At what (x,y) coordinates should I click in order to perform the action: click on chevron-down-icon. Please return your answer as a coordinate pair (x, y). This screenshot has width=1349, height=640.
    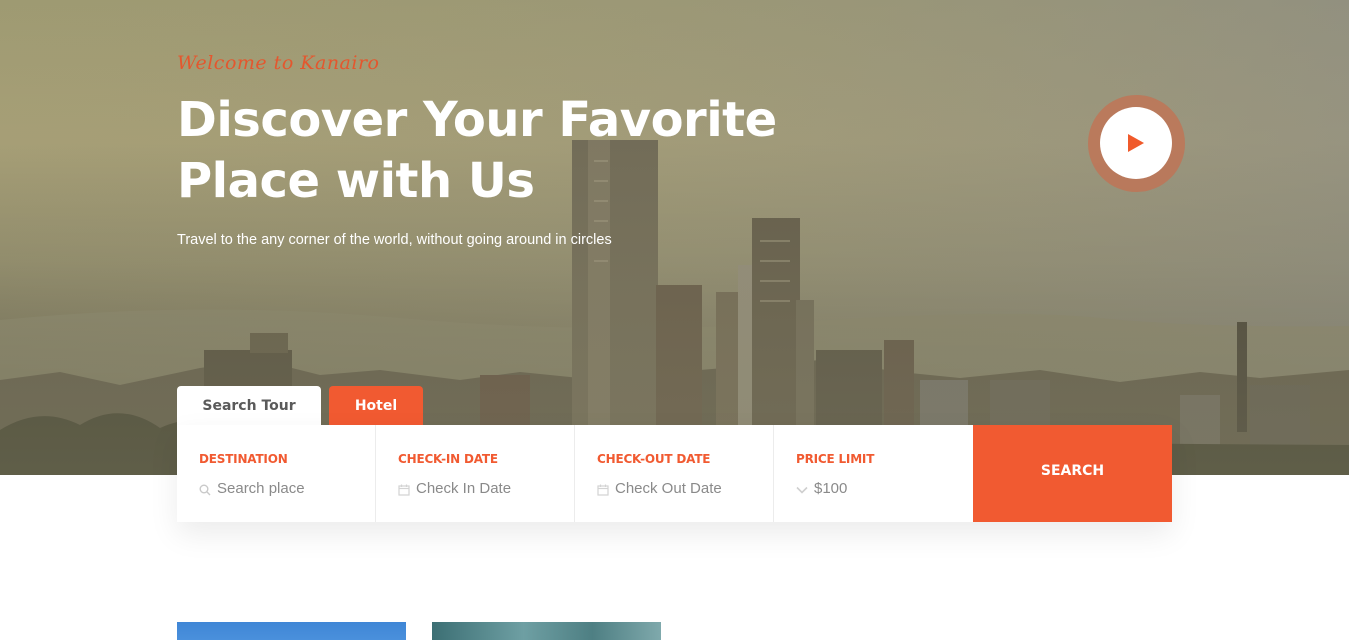
    Looking at the image, I should click on (802, 490).